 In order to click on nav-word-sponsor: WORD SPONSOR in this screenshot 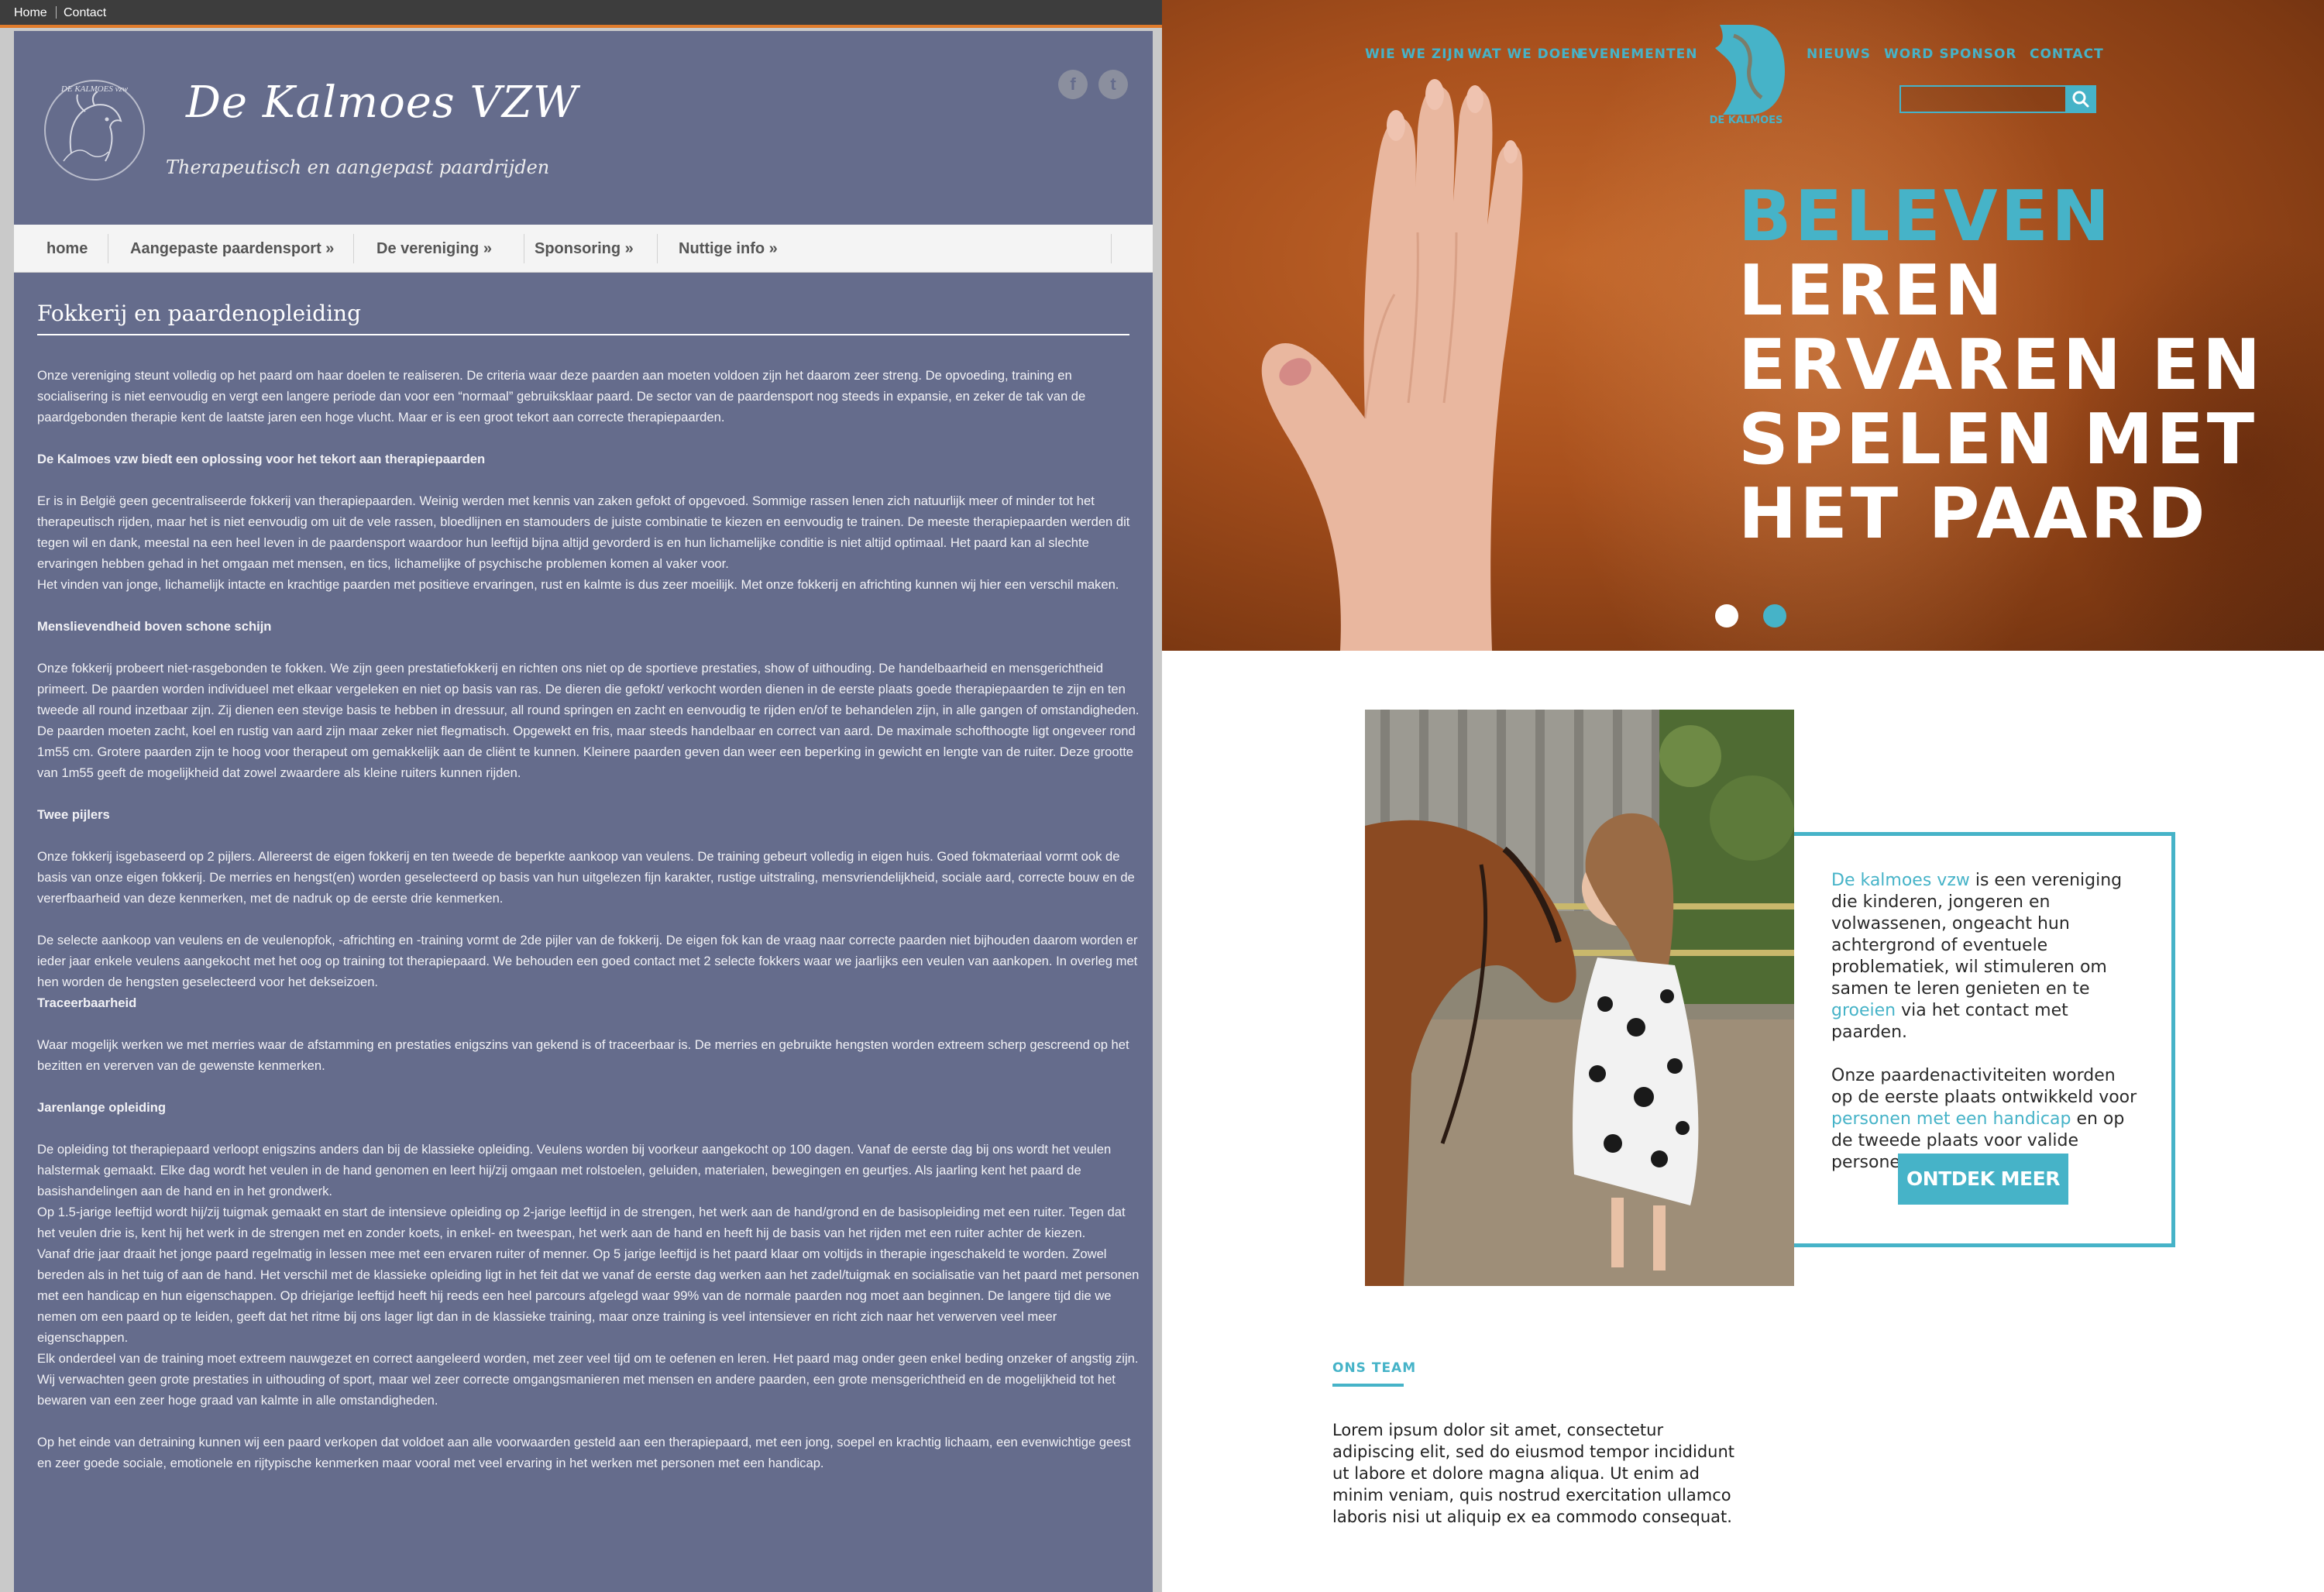, I will do `click(1950, 54)`.